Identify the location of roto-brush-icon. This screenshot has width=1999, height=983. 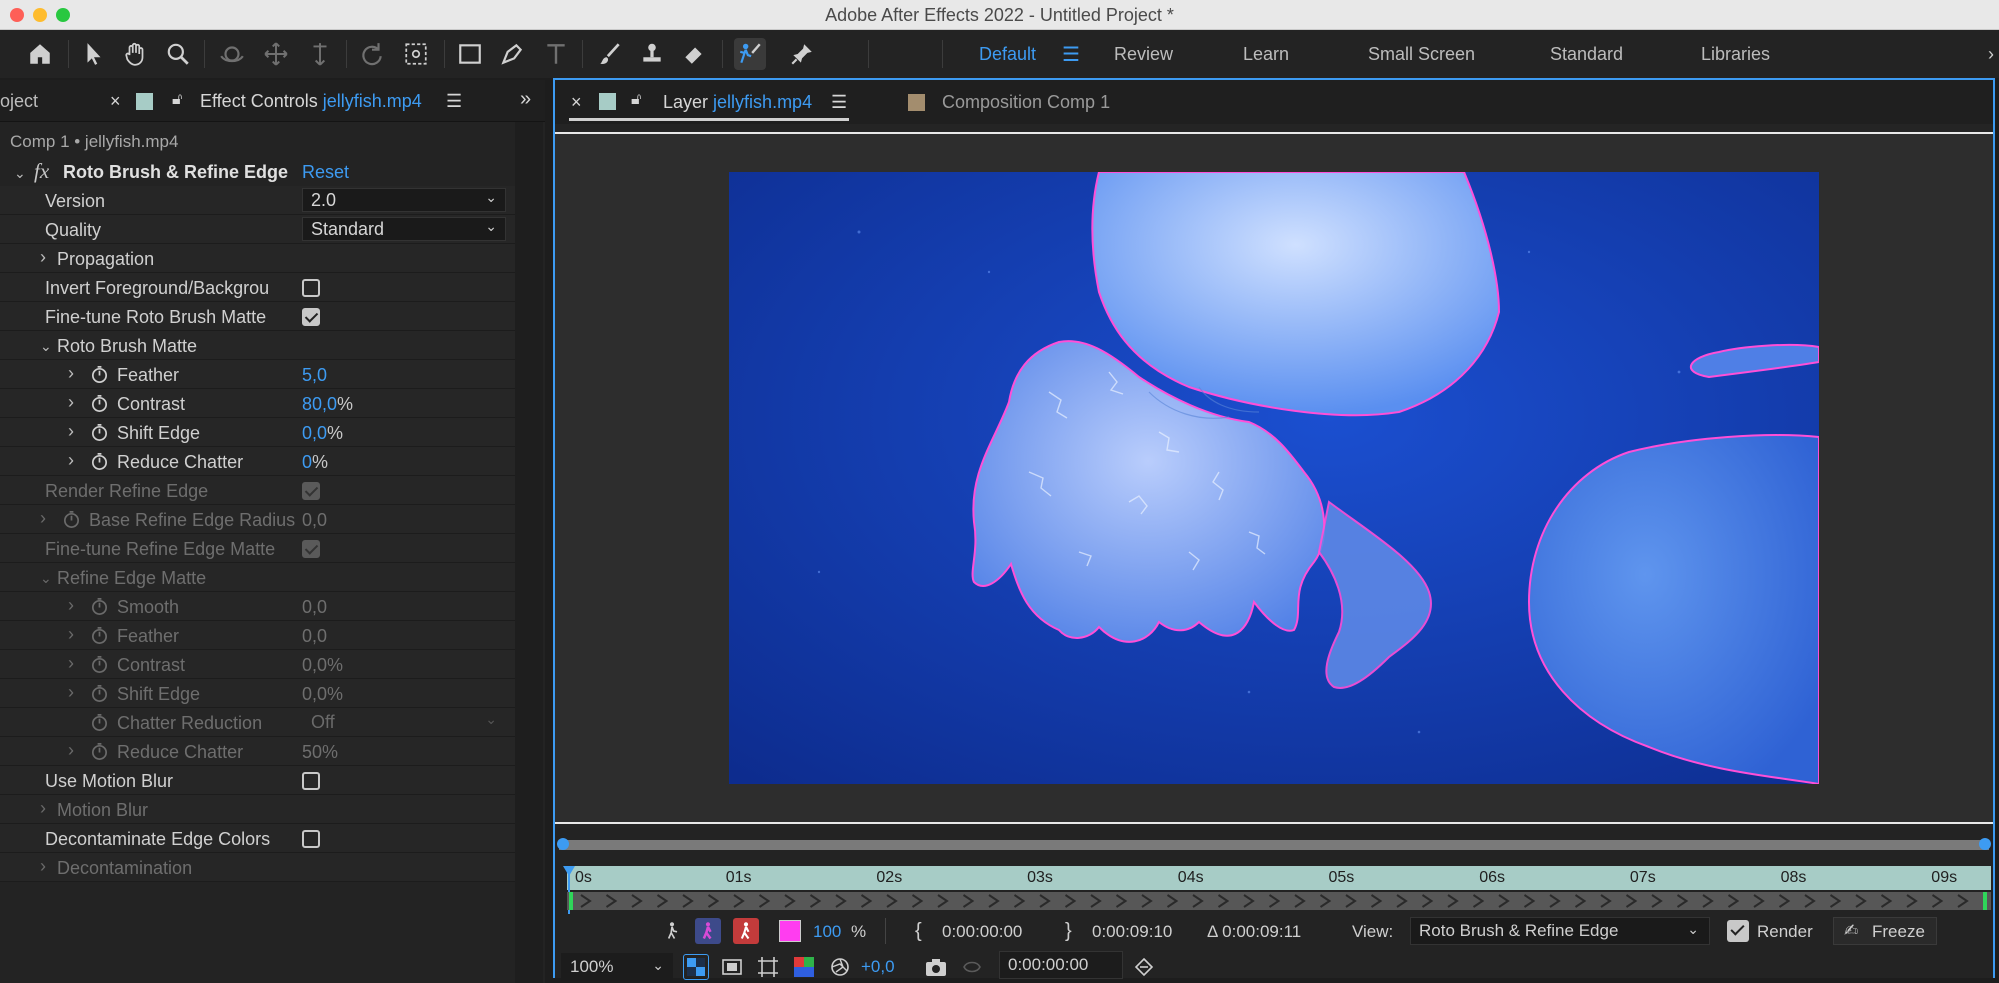
(750, 54).